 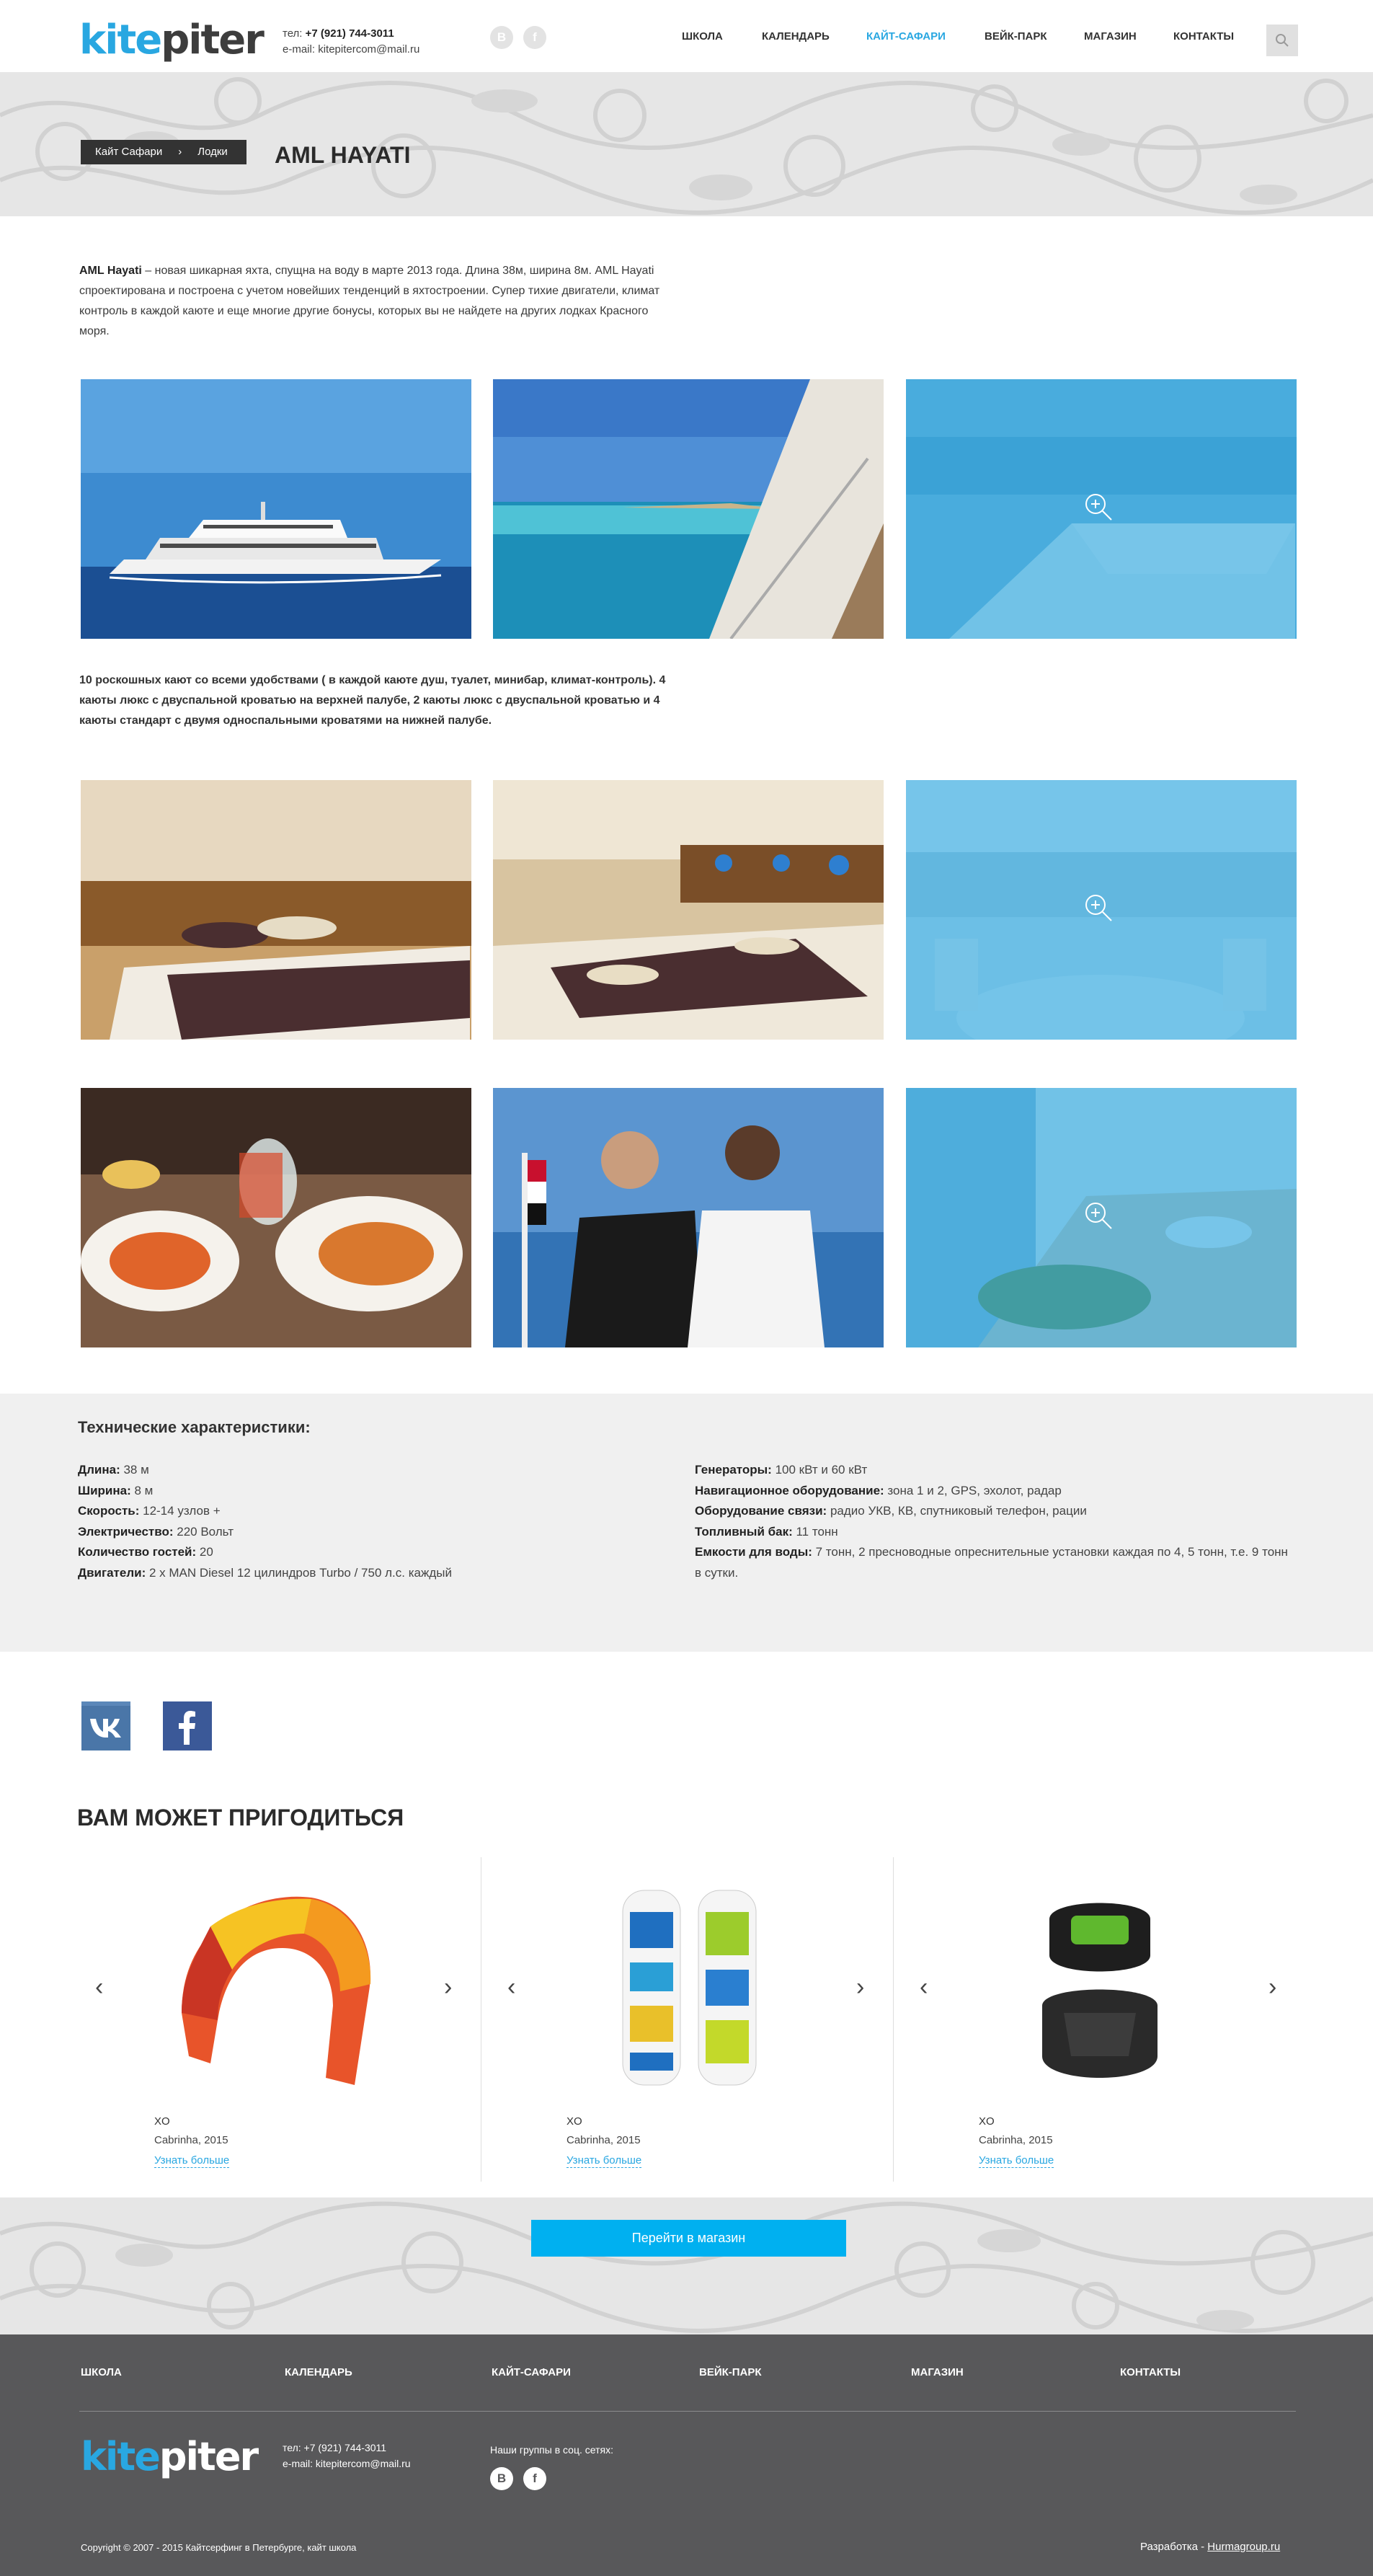 What do you see at coordinates (789, 1490) in the screenshot?
I see `spec-label: Навигационное оборудование:` at bounding box center [789, 1490].